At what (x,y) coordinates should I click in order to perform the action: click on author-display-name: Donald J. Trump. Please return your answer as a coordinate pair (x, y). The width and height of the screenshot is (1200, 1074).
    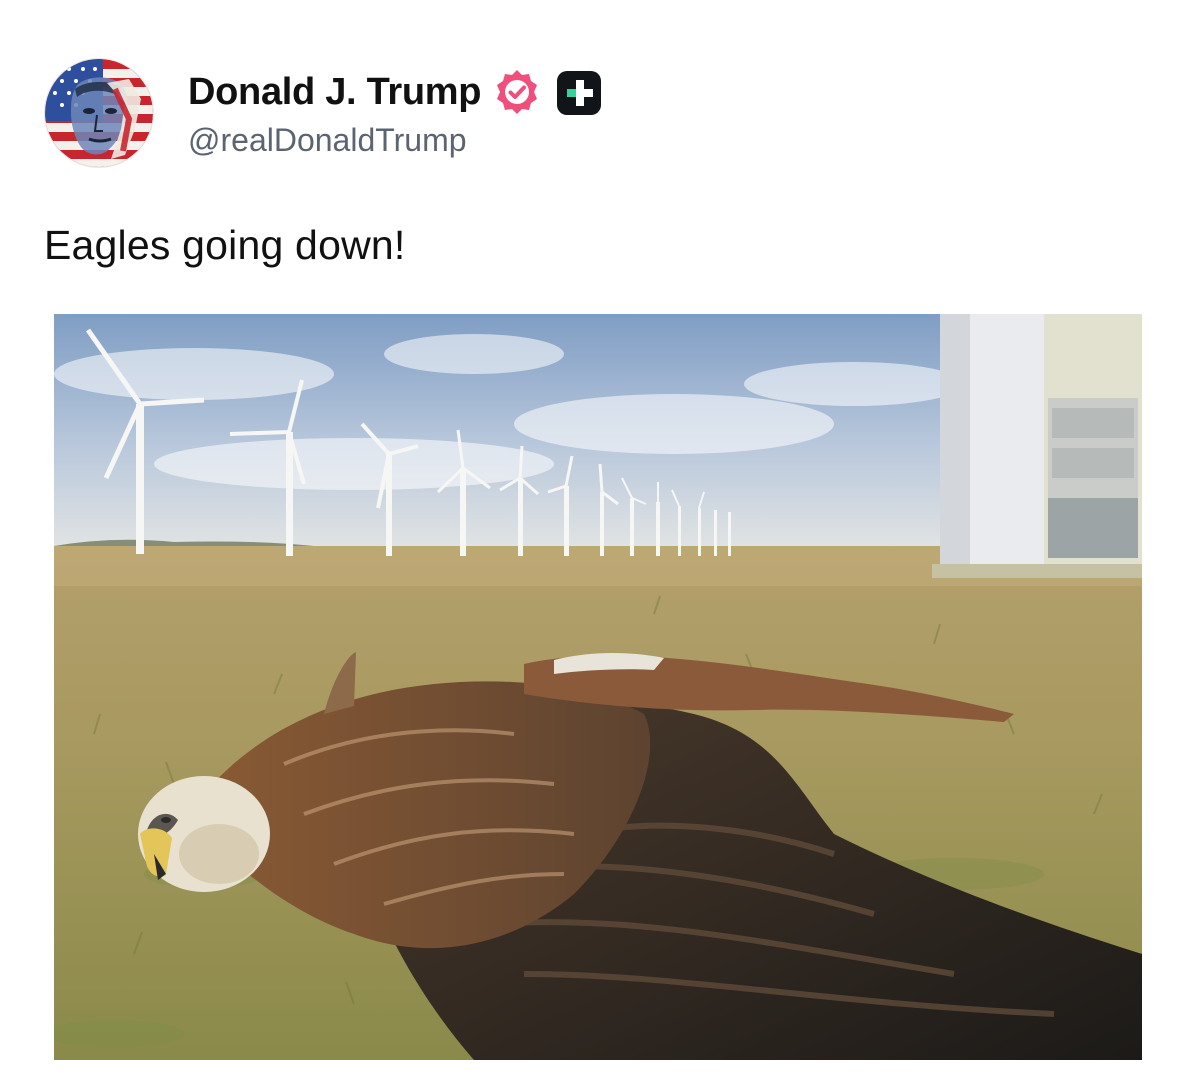
    Looking at the image, I should click on (335, 92).